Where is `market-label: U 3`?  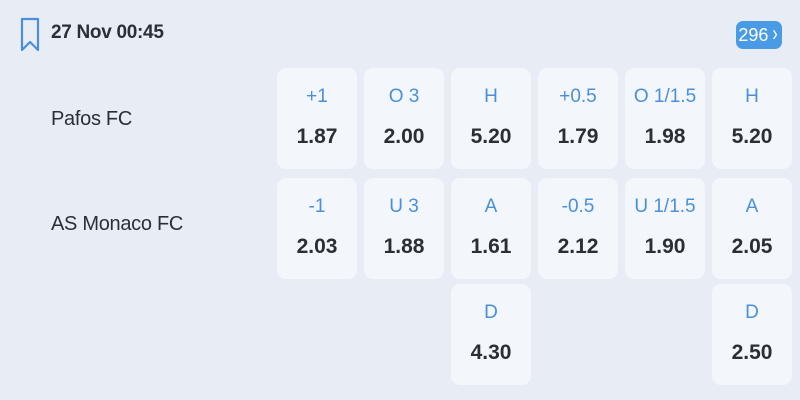
market-label: U 3 is located at coordinates (404, 206).